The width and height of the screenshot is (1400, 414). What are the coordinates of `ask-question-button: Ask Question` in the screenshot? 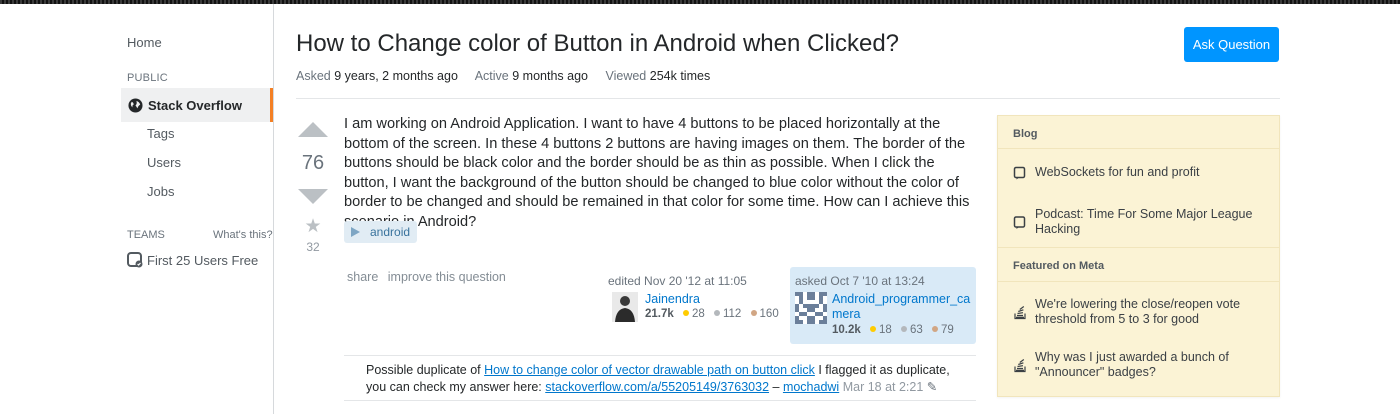 It's located at (1231, 44).